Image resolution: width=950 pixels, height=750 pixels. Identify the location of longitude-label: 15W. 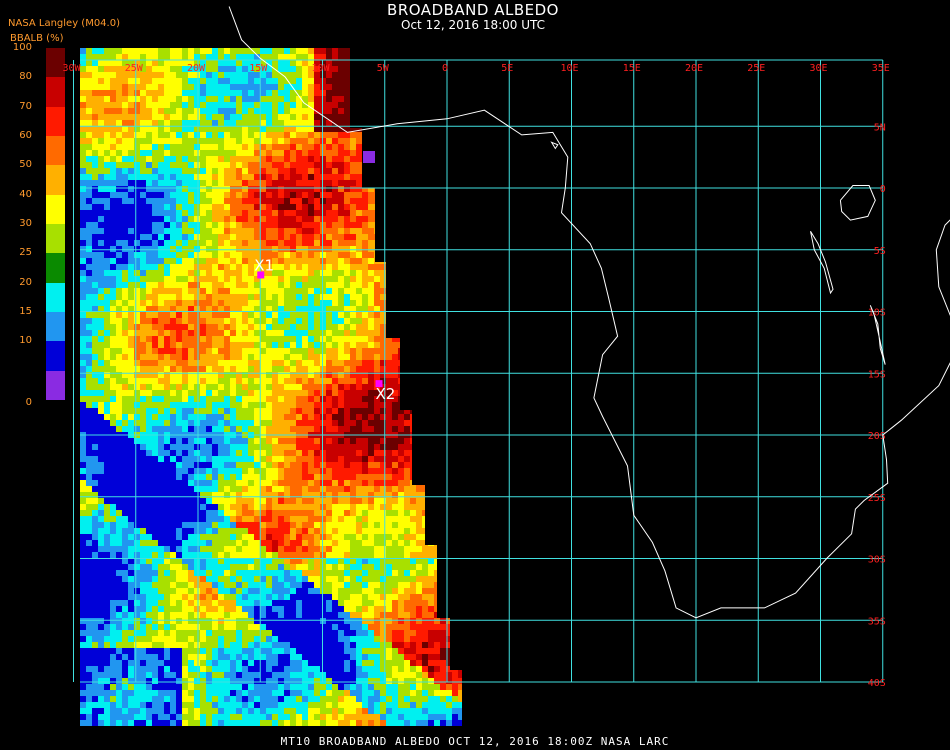
(258, 68).